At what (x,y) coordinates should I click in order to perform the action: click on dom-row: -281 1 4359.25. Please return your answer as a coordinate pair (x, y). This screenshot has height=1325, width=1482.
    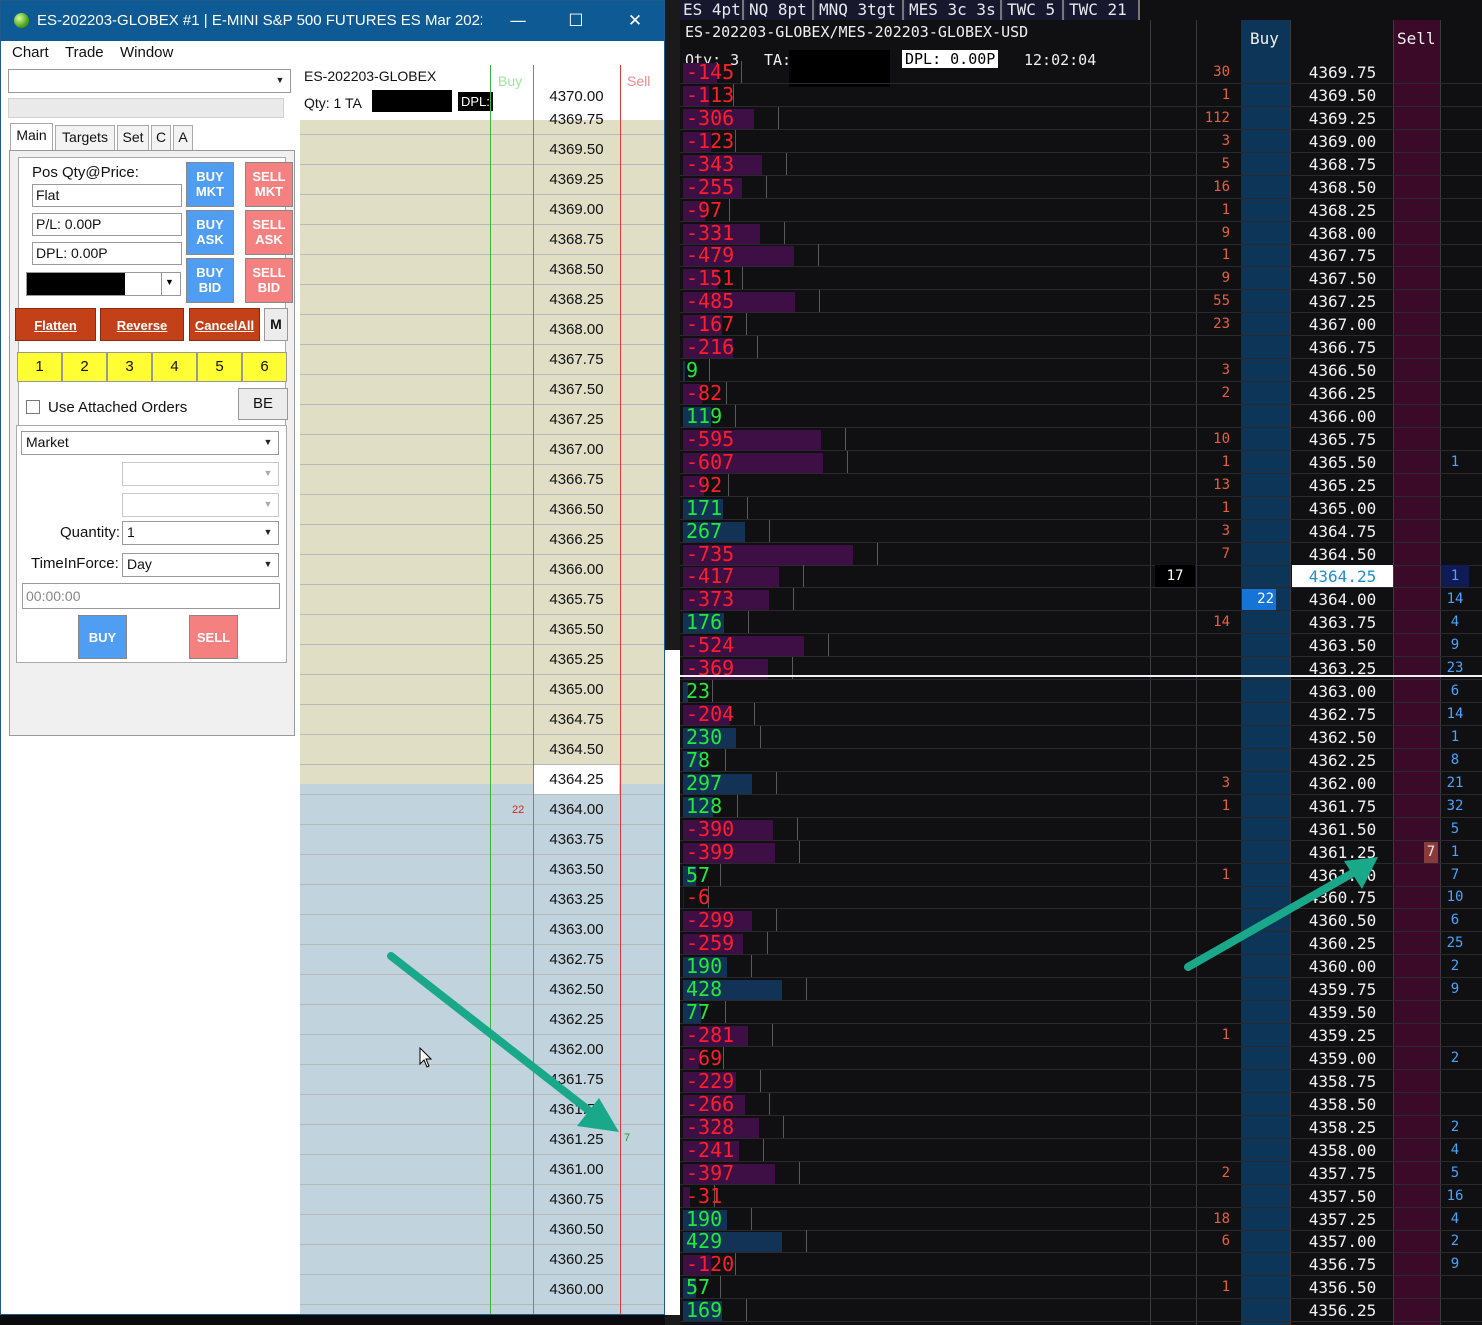
    Looking at the image, I should click on (1081, 1035).